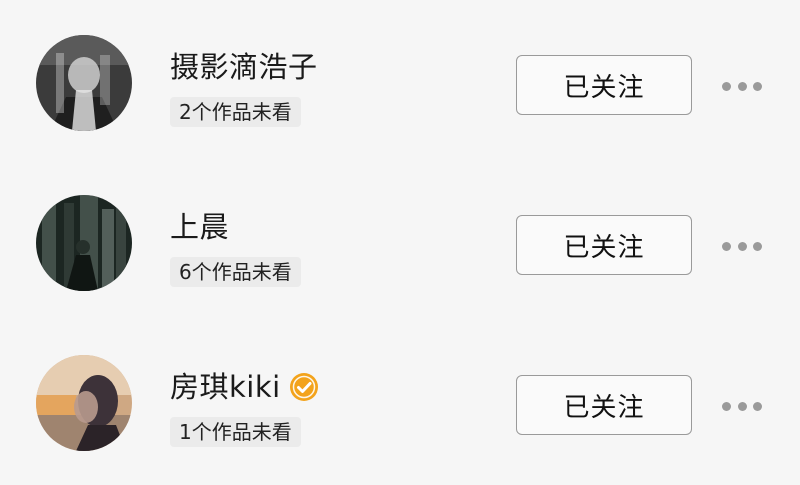 This screenshot has height=485, width=800. I want to click on unseen-works-tag: 6个作品未看, so click(235, 272).